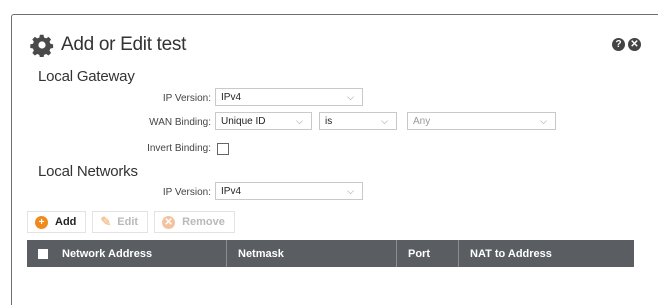 The image size is (659, 305). I want to click on remove-icon: ✕, so click(169, 222).